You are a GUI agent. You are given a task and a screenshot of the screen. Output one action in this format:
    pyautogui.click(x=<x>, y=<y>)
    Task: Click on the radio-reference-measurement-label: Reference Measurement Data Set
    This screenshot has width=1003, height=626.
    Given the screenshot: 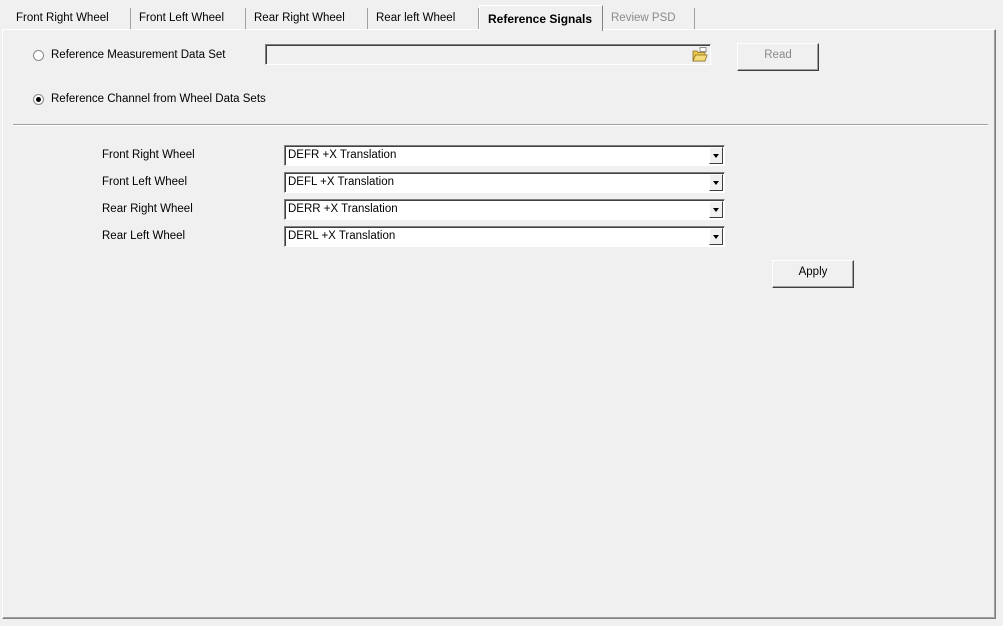 What is the action you would take?
    pyautogui.click(x=138, y=55)
    